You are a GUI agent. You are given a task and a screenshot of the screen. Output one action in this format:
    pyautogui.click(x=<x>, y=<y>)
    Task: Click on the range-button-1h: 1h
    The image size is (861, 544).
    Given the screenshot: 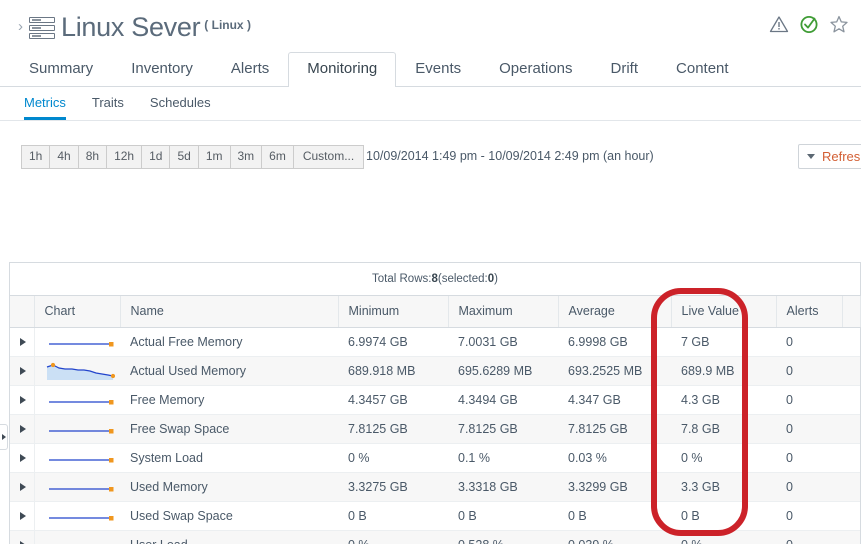 What is the action you would take?
    pyautogui.click(x=35, y=157)
    